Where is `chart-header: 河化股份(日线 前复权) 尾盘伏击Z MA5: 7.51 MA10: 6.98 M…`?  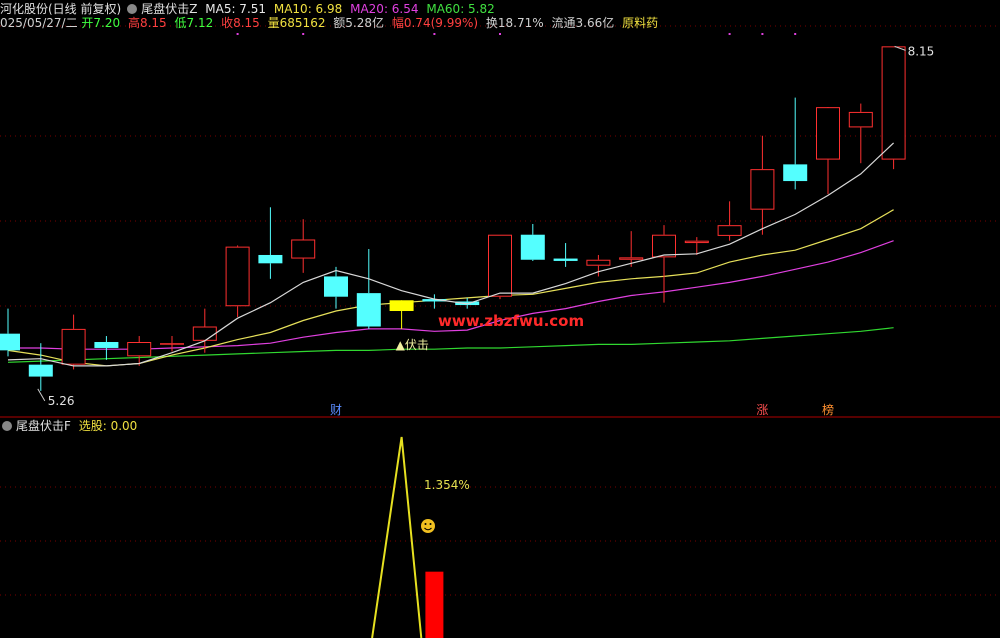
chart-header: 河化股份(日线 前复权) 尾盘伏击Z MA5: 7.51 MA10: 6.98 M… is located at coordinates (249, 9).